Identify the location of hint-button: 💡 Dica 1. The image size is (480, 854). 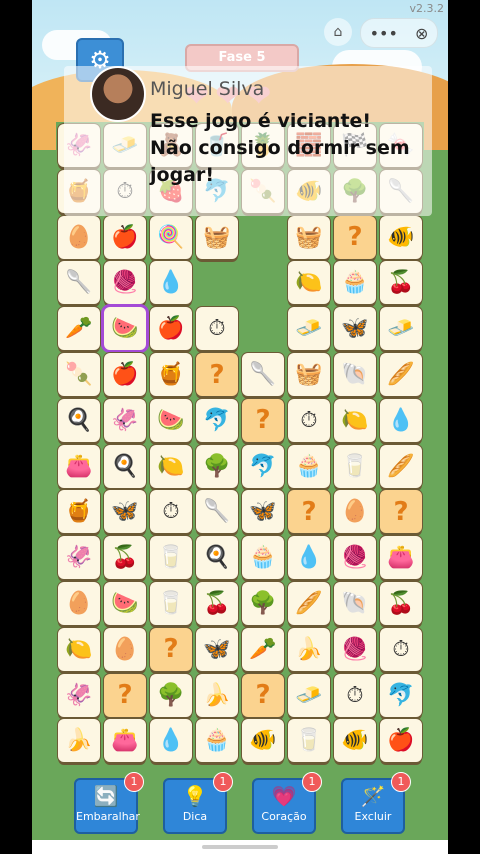
(198, 803).